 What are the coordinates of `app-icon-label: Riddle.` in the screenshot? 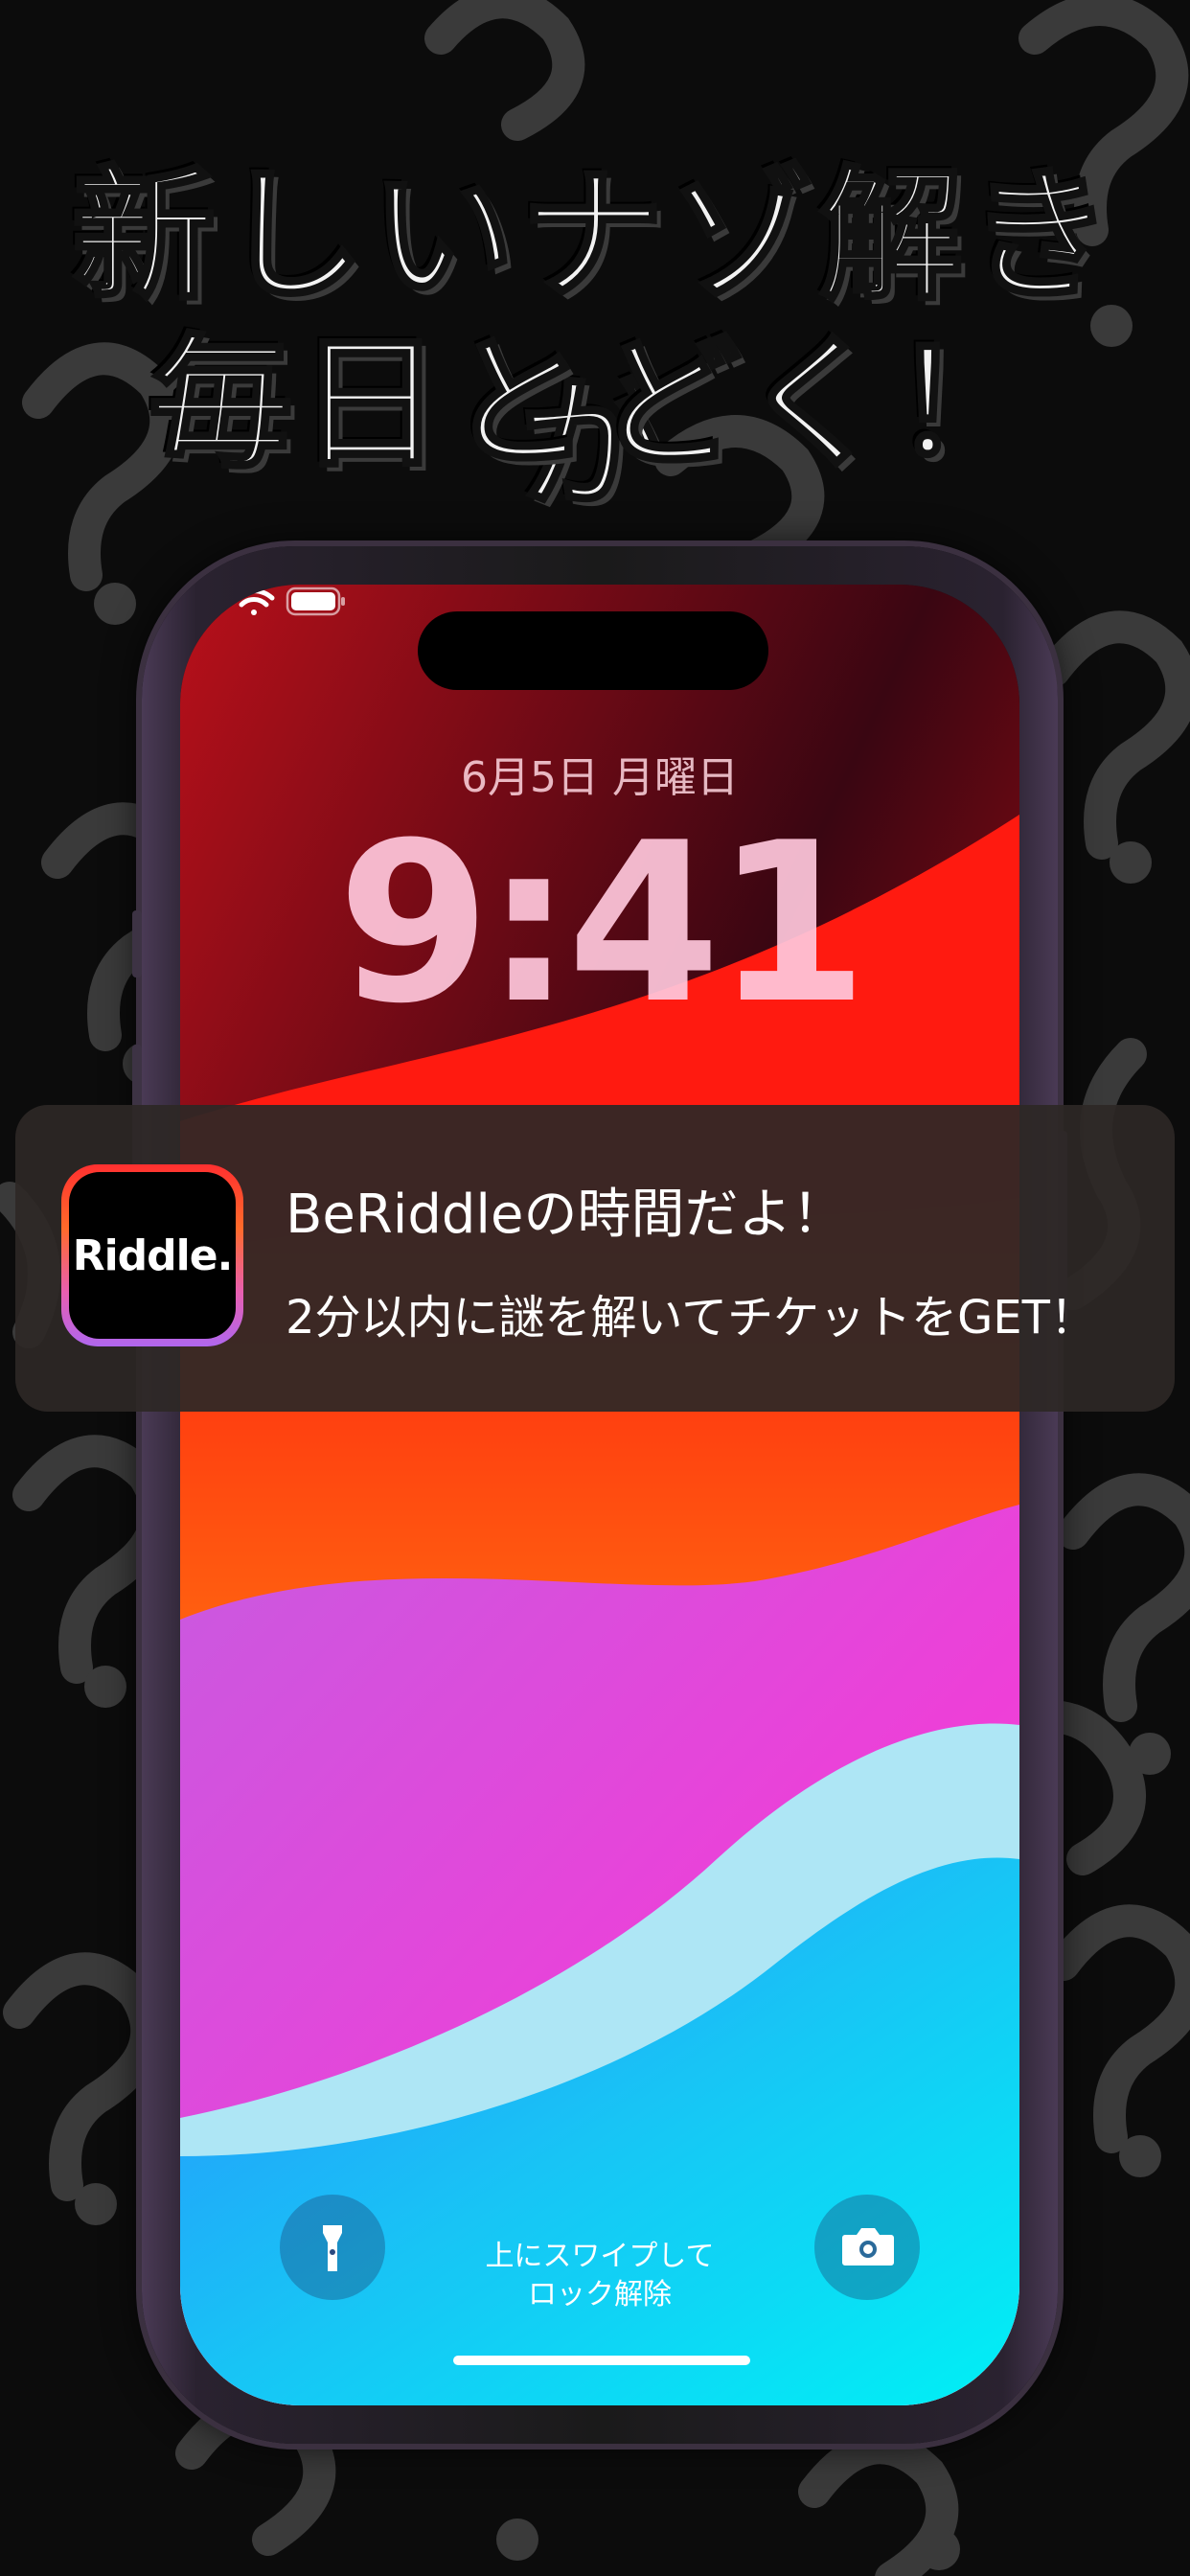 It's located at (152, 1255).